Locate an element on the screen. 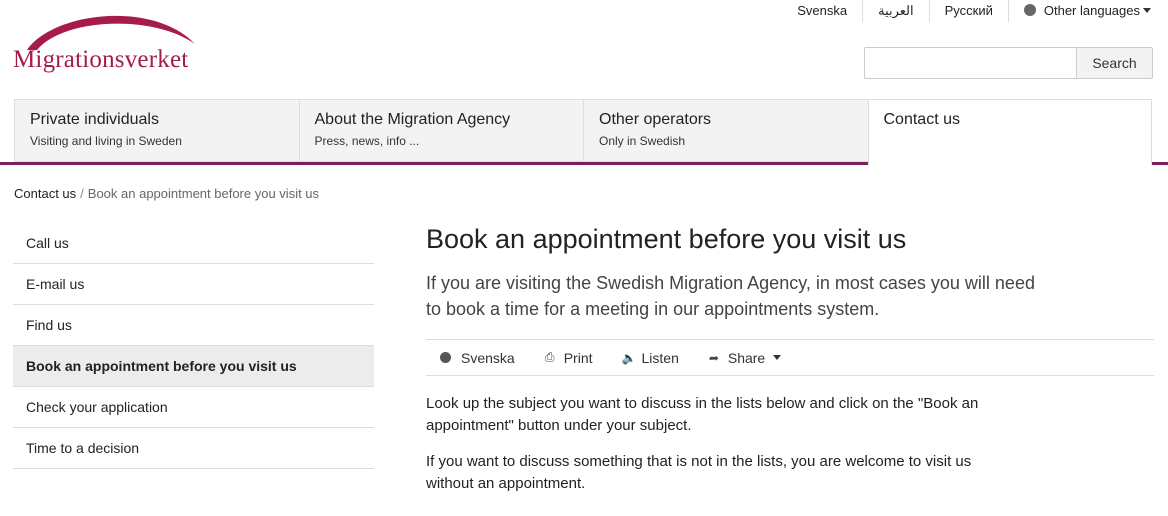  speaker-icon: 🔈 is located at coordinates (629, 357).